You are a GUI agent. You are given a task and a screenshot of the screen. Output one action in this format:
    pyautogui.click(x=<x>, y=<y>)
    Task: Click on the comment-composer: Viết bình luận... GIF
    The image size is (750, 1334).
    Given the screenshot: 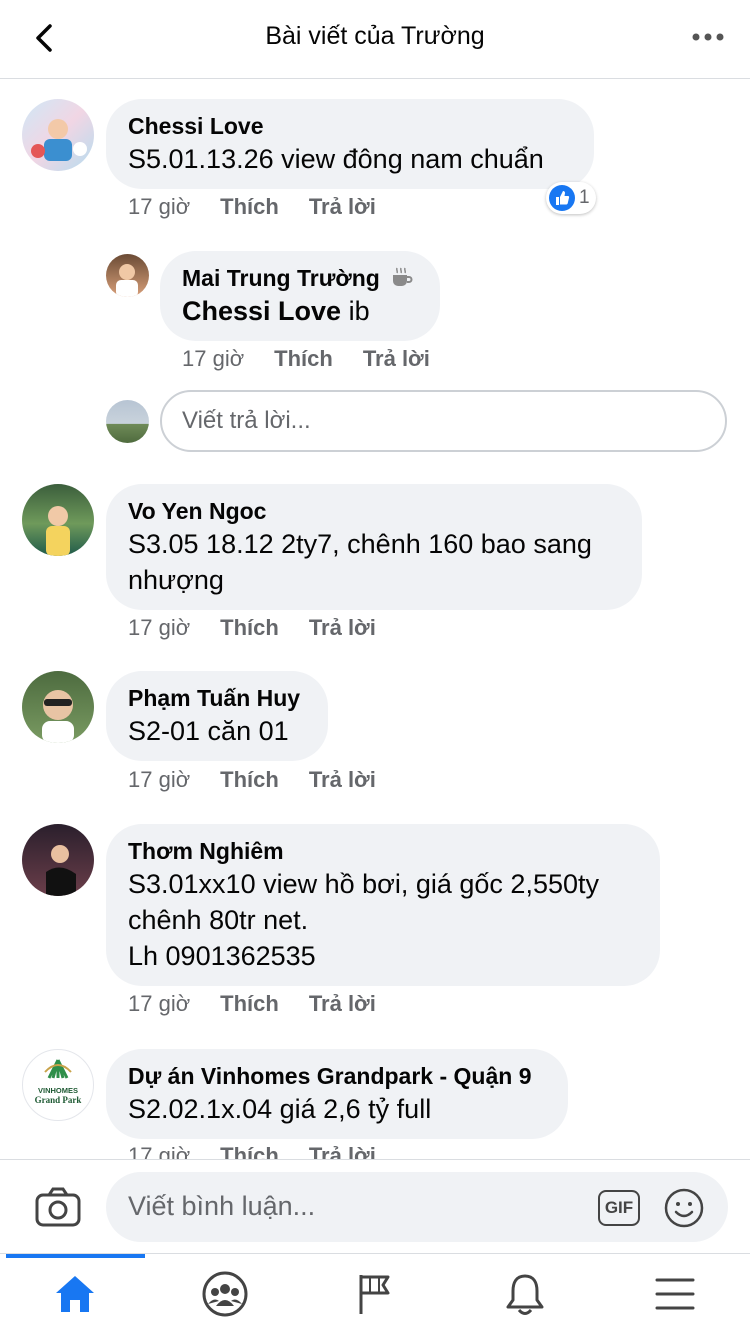 What is the action you would take?
    pyautogui.click(x=375, y=1206)
    